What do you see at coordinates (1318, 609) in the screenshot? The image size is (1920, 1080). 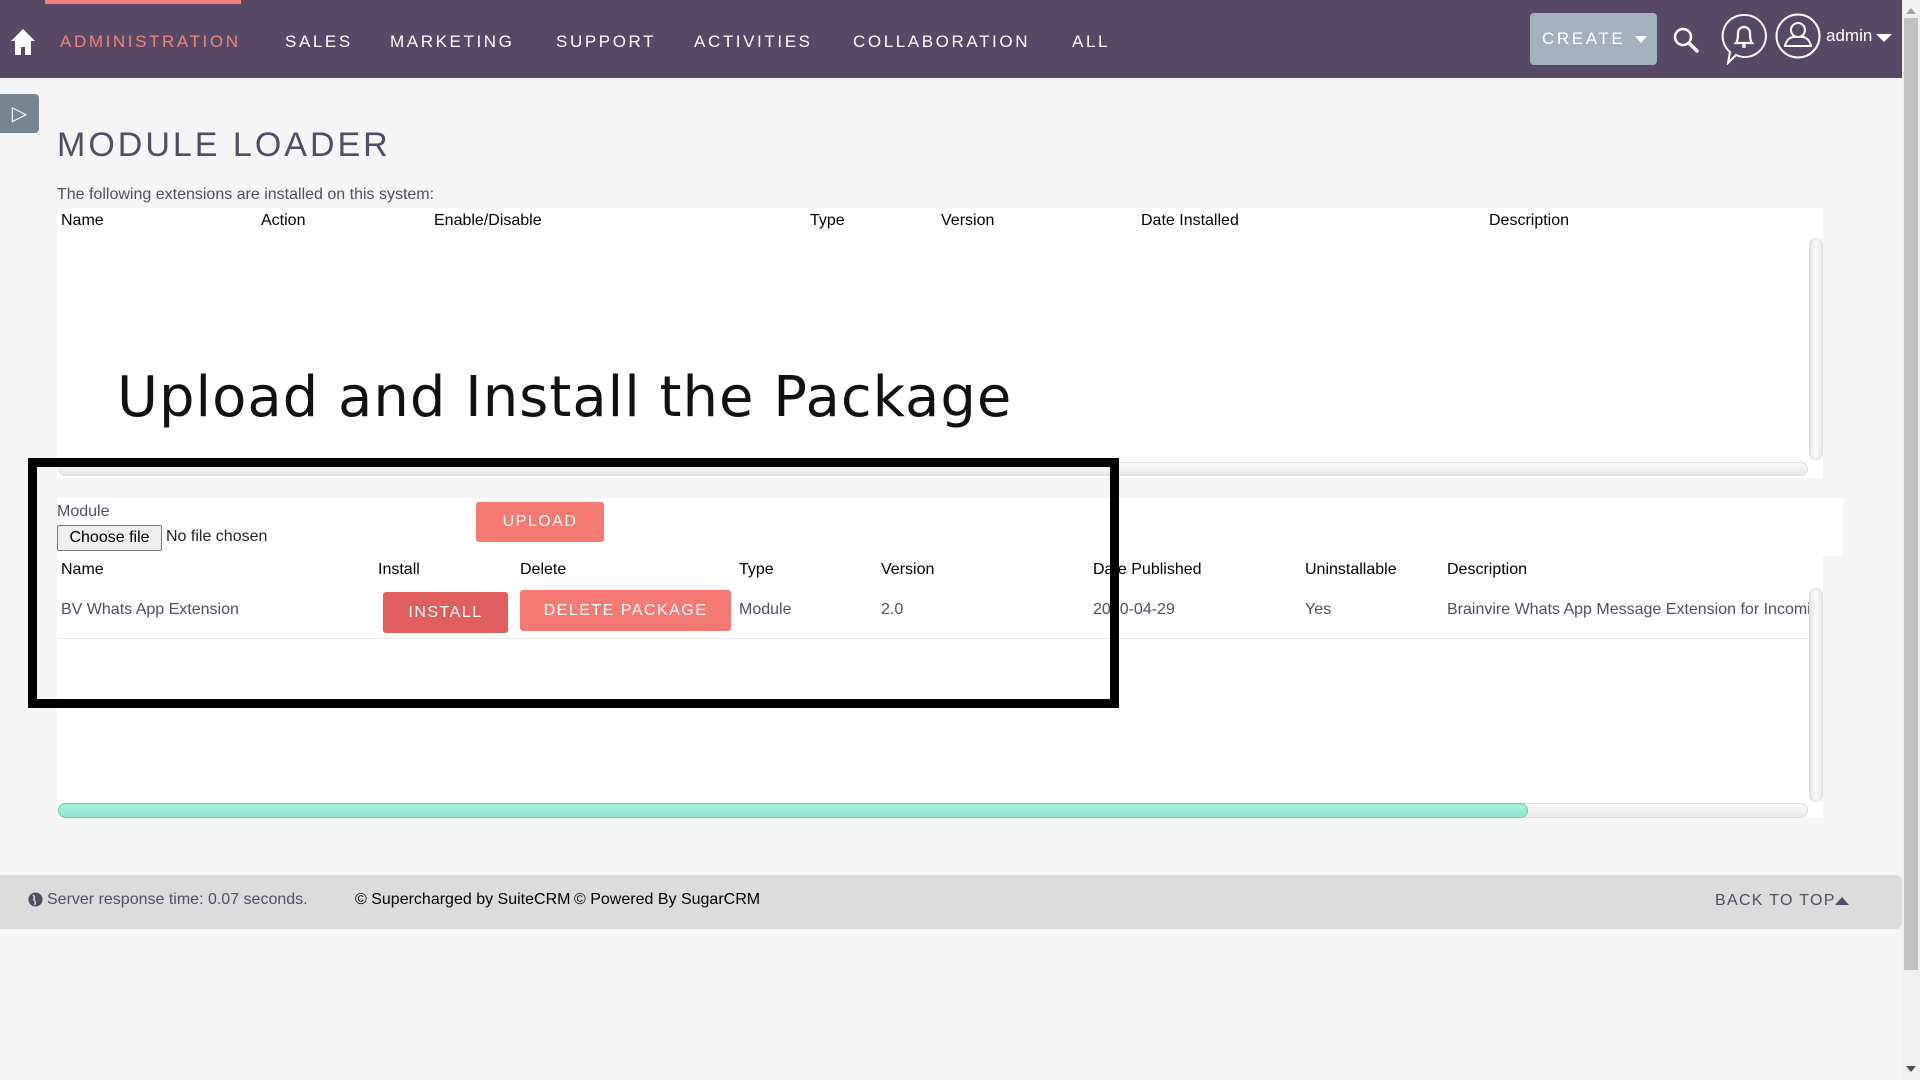 I see `package-uninstallable: Yes` at bounding box center [1318, 609].